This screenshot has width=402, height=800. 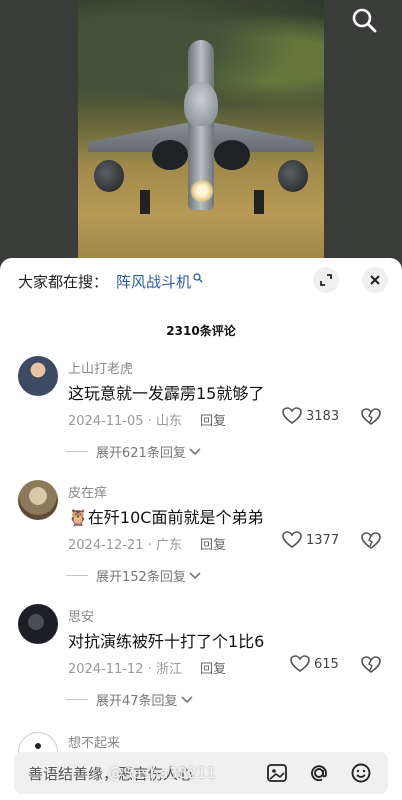 I want to click on like-button: 3183, so click(x=310, y=416).